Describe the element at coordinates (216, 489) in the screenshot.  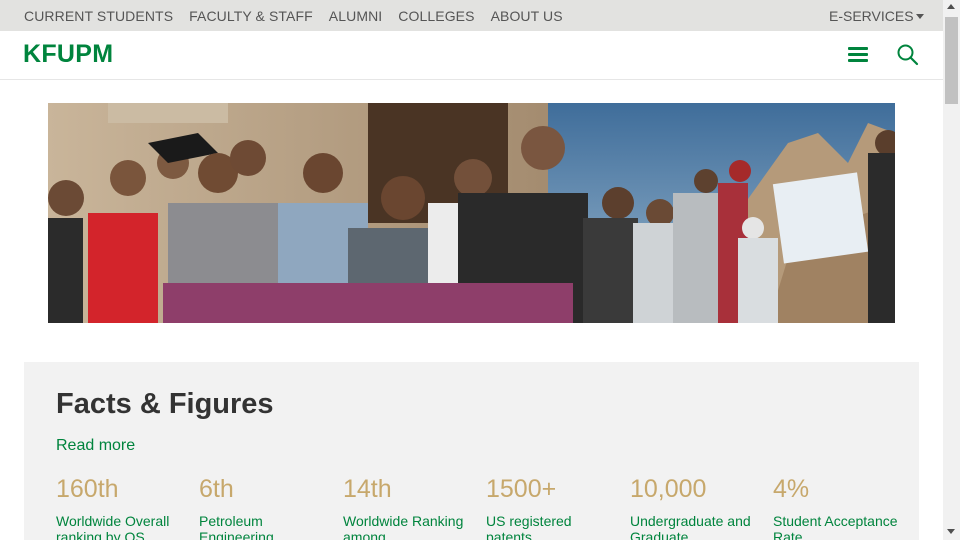
I see `stat-value: 6th` at that location.